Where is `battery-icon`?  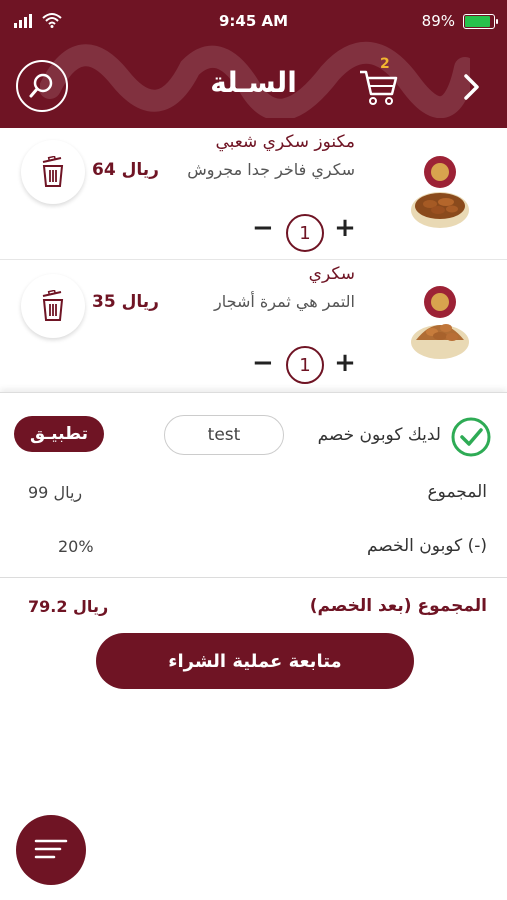
battery-icon is located at coordinates (480, 21).